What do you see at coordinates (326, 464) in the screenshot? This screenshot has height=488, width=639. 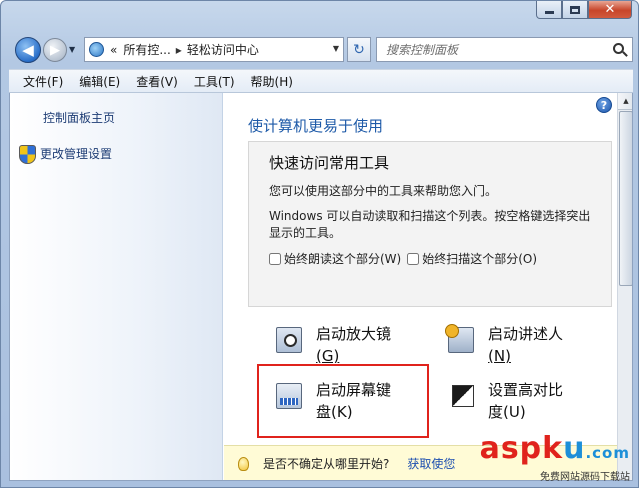 I see `tip-text: 是否不确定从哪里开始?` at bounding box center [326, 464].